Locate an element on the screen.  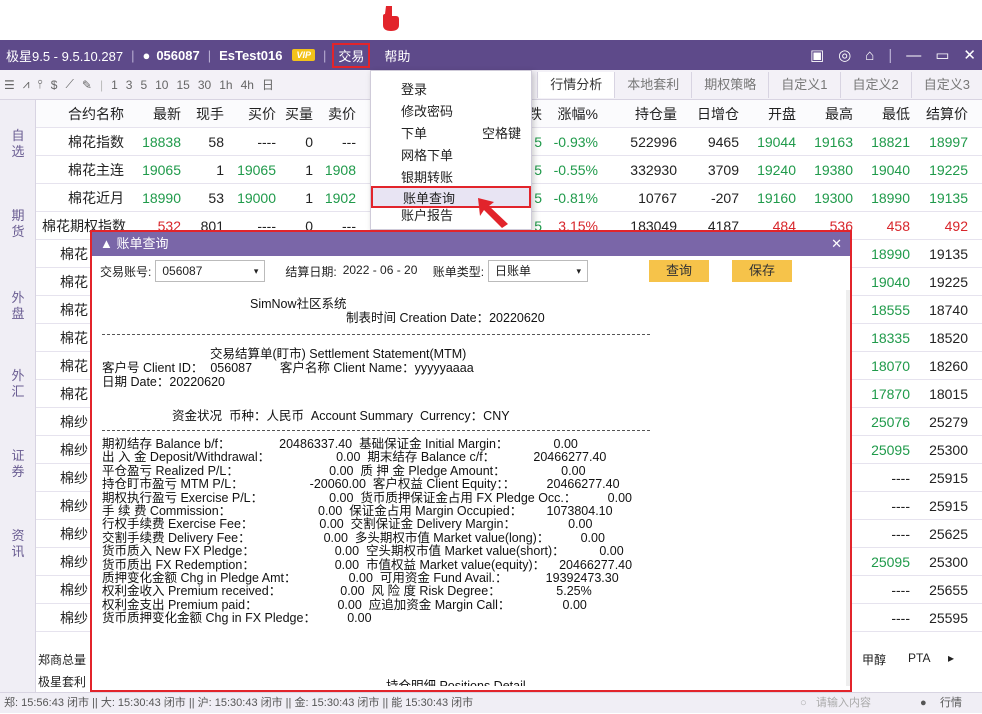
search-input: 请输入内容 is located at coordinates (843, 703).